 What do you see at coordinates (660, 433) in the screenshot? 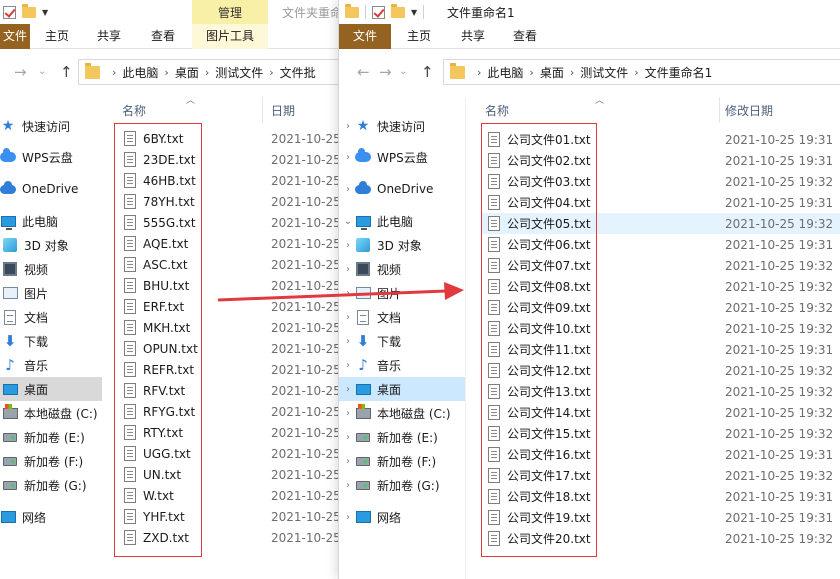
I see `file-row: 公司文件15.txt 2021-10-25 19:32` at bounding box center [660, 433].